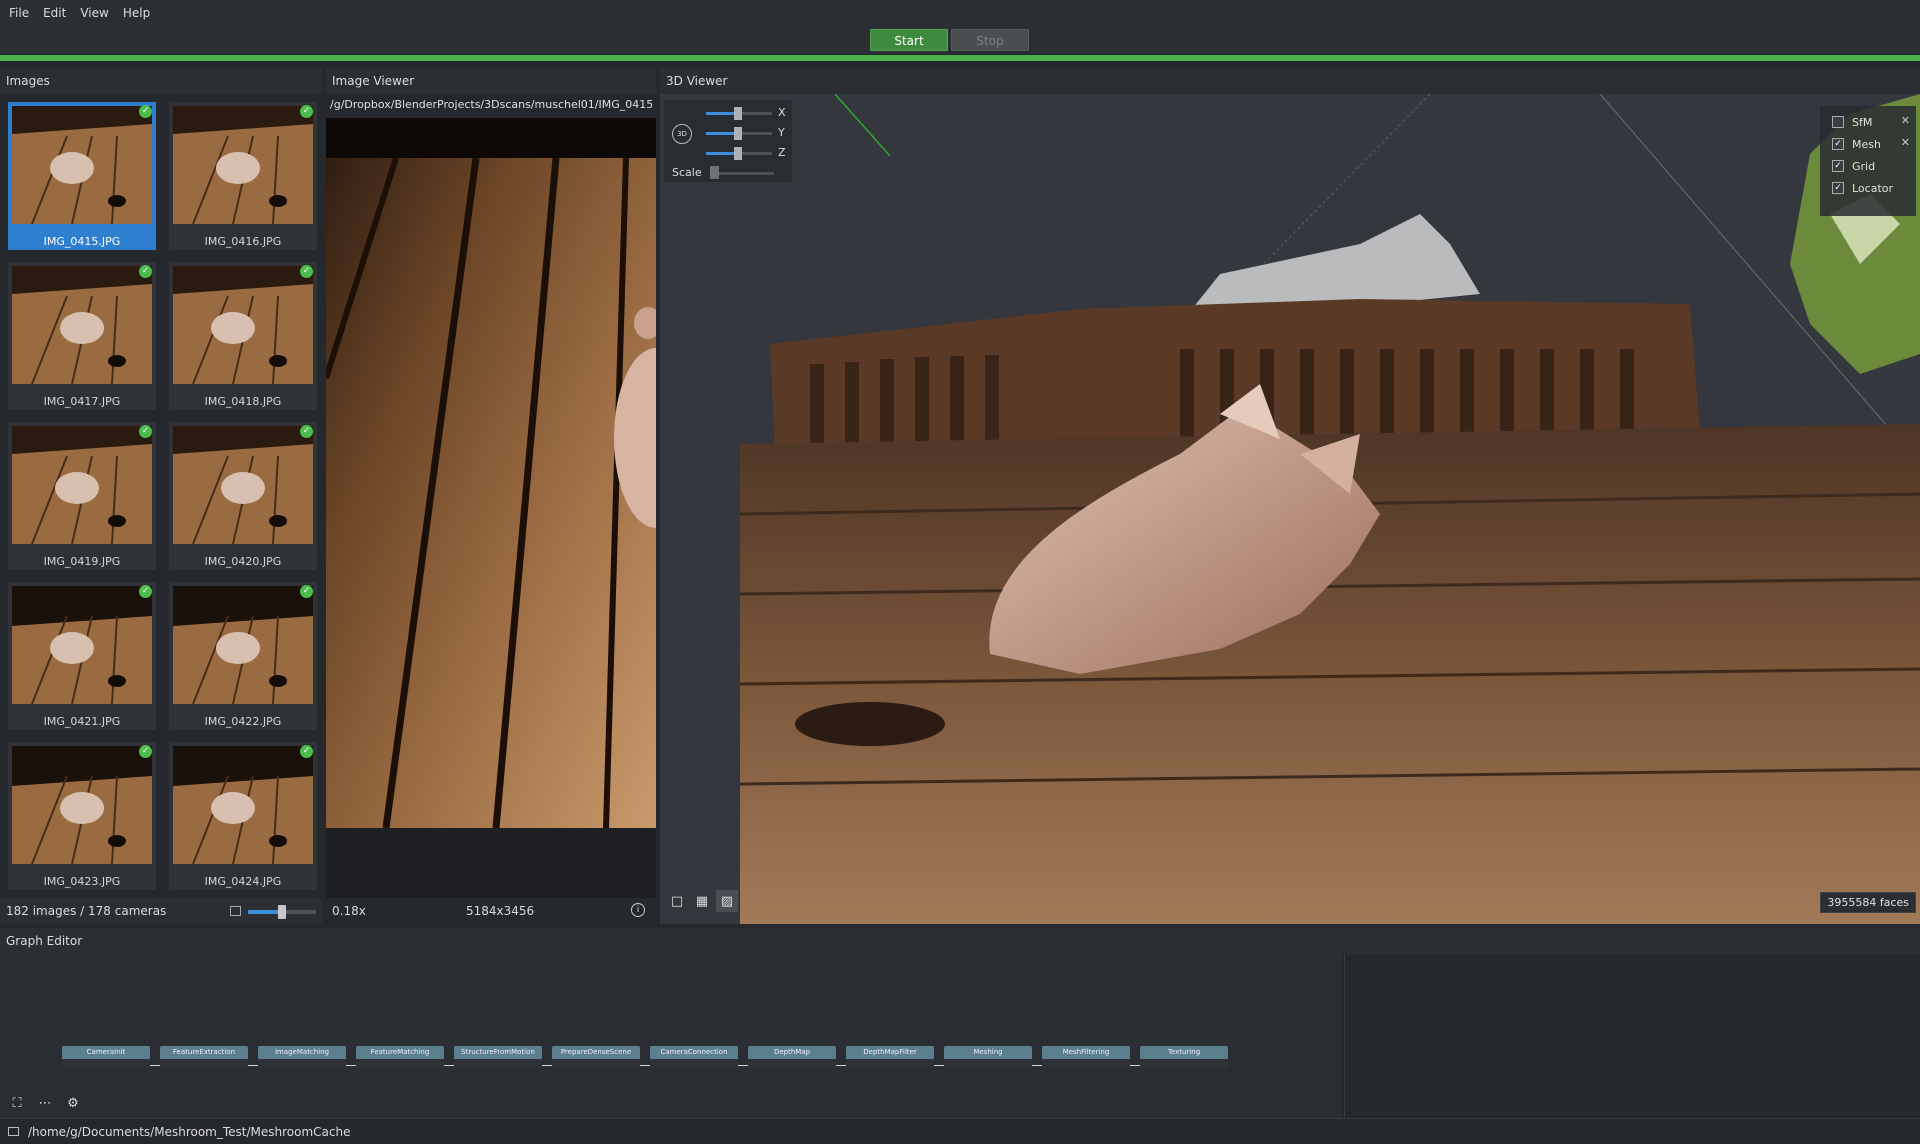 This screenshot has height=1144, width=1920. Describe the element at coordinates (1853, 166) in the screenshot. I see `layer-grid: ✓ Grid` at that location.